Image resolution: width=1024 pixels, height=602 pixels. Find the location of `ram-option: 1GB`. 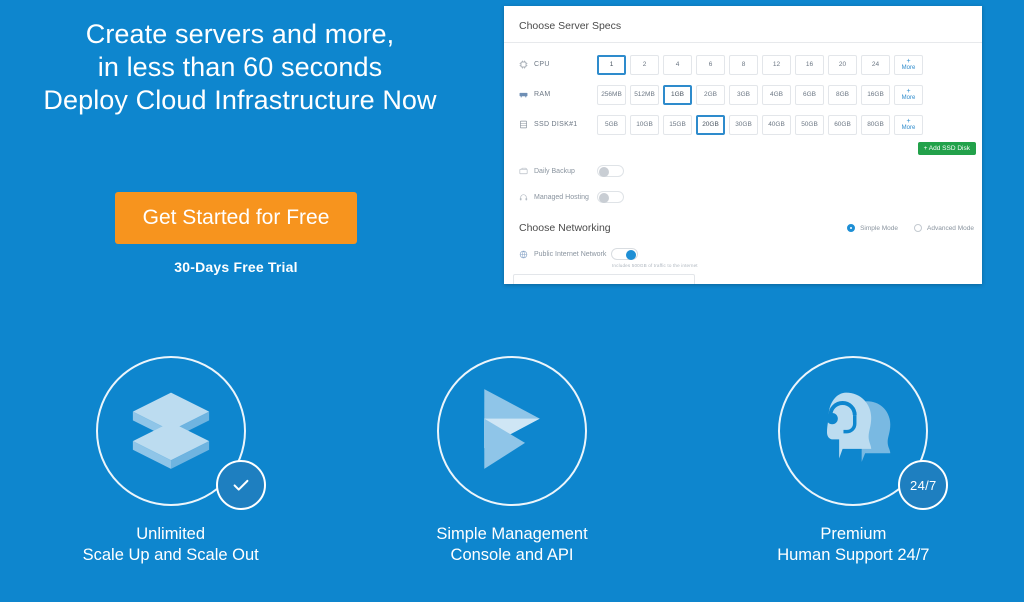

ram-option: 1GB is located at coordinates (677, 94).